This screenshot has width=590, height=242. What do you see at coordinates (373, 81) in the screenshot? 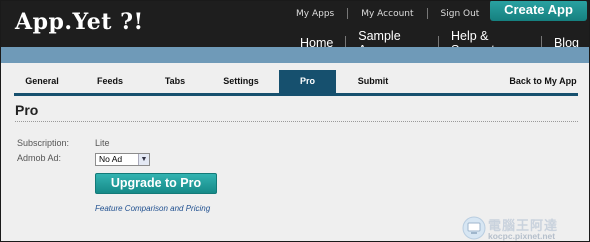
I see `tab-submit: Submit` at bounding box center [373, 81].